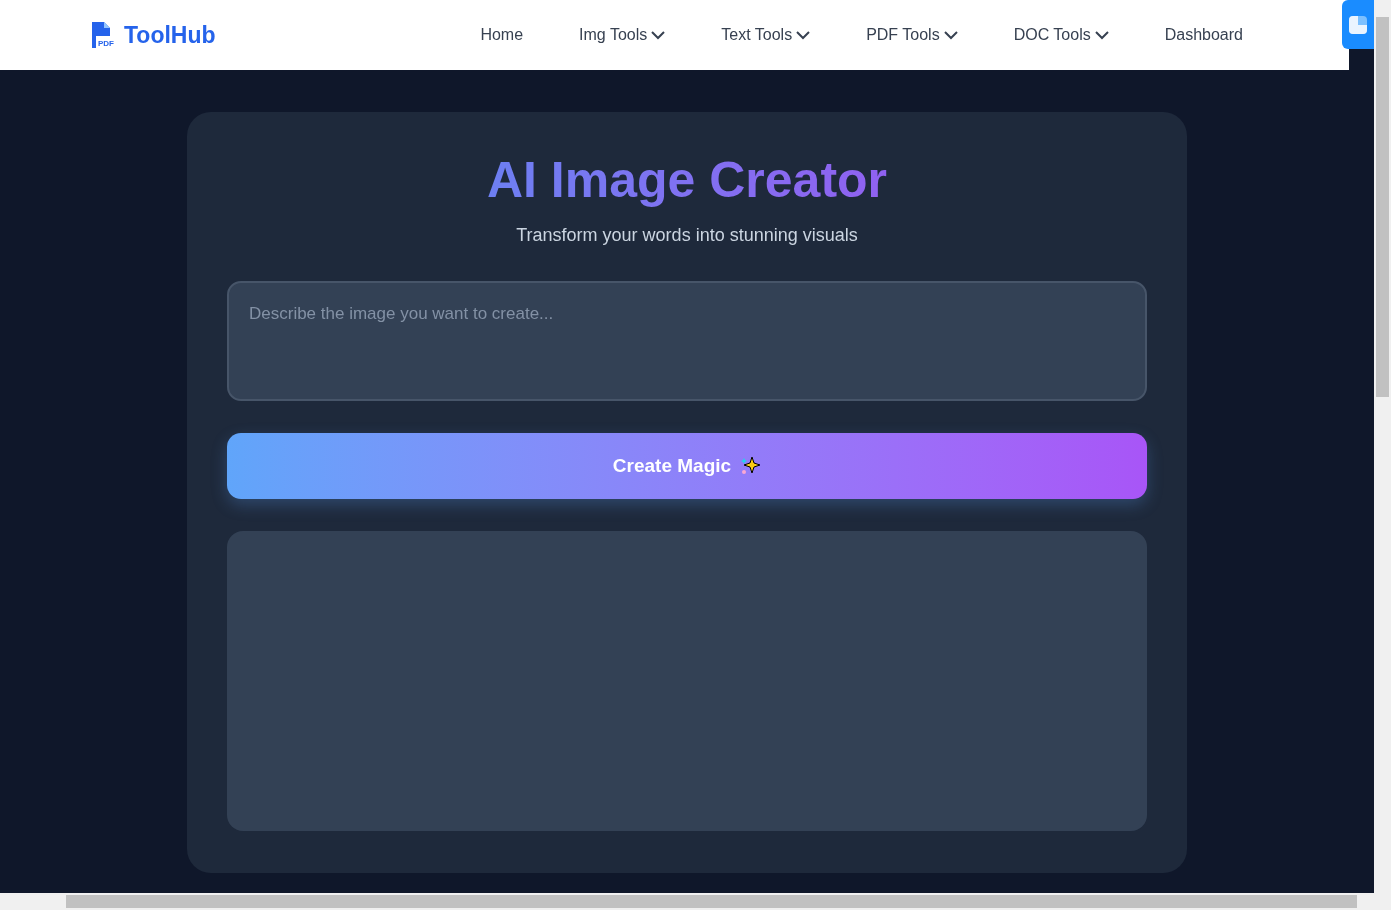 This screenshot has width=1391, height=910. Describe the element at coordinates (1061, 35) in the screenshot. I see `nav-link: DOC Tools` at that location.